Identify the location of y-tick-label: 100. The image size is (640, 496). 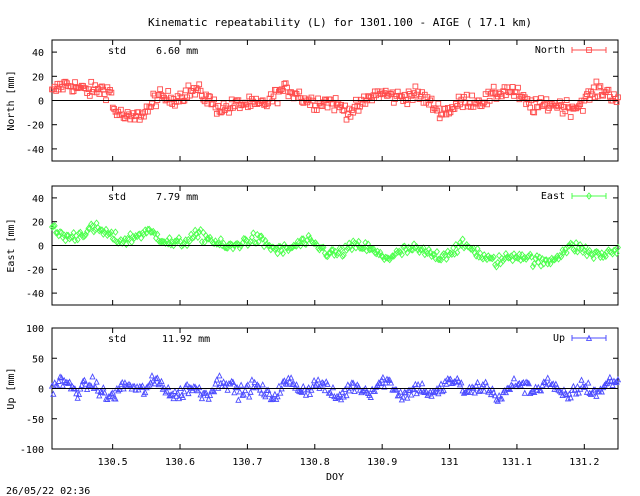
(35, 329).